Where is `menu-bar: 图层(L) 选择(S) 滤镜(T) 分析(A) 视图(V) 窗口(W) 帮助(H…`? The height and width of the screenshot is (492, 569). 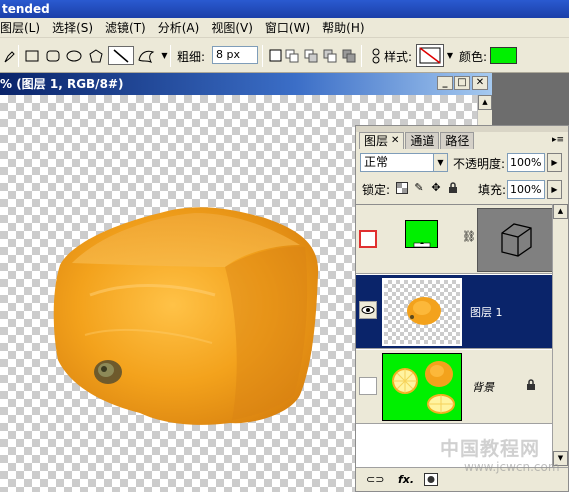
menu-bar: 图层(L) 选择(S) 滤镜(T) 分析(A) 视图(V) 窗口(W) 帮助(H… is located at coordinates (284, 28).